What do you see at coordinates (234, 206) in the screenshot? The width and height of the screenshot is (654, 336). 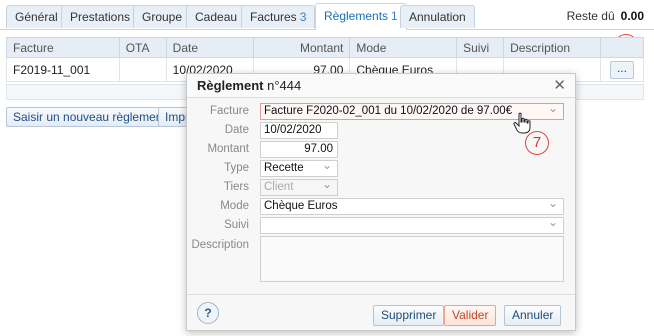 I see `mode-label: Mode` at bounding box center [234, 206].